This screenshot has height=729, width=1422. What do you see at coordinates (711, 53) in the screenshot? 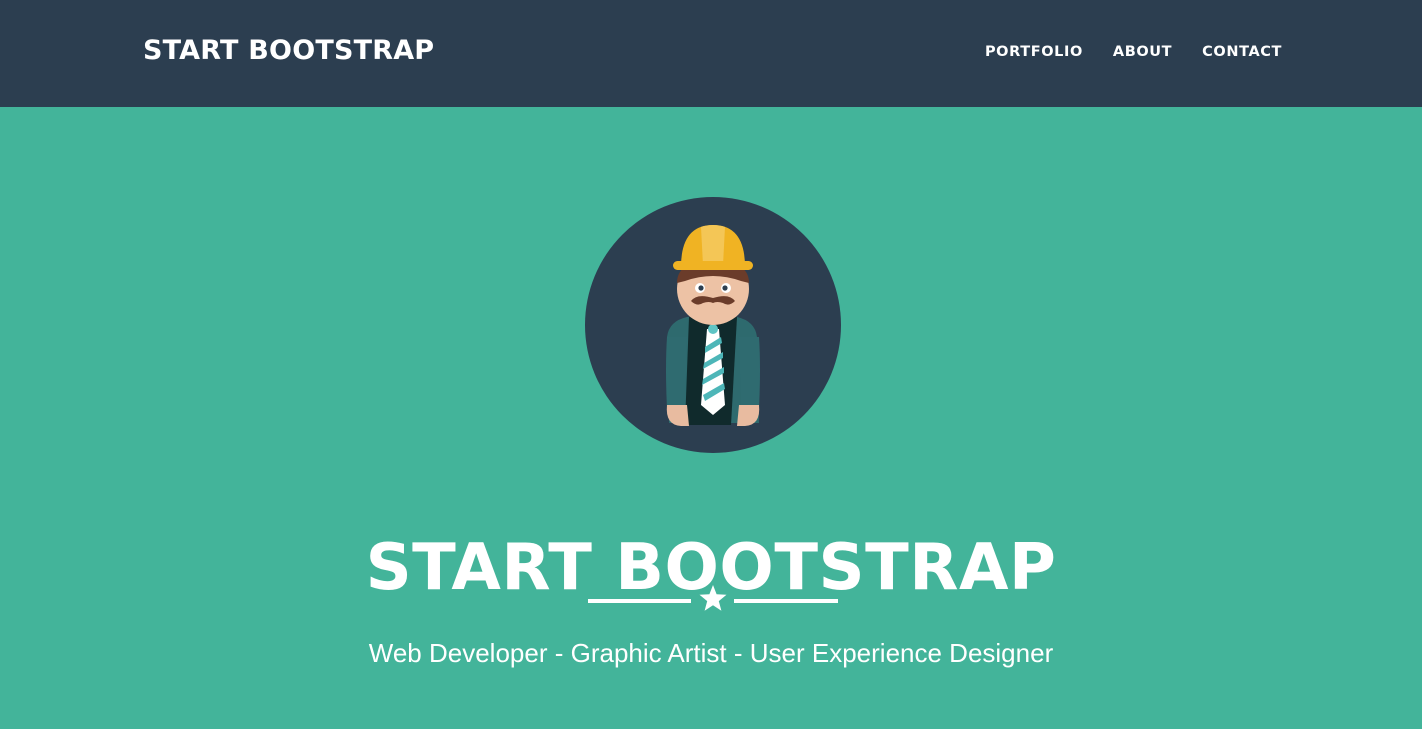
I see `navbar: START BOOTSTRAP PORTFOLIO ABOUT CONTACT` at bounding box center [711, 53].